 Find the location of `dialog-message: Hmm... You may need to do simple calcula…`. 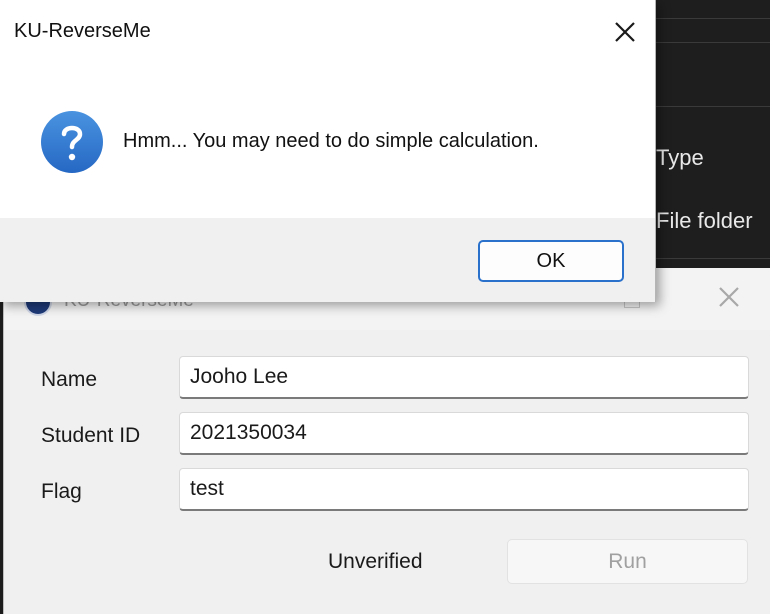

dialog-message: Hmm... You may need to do simple calcula… is located at coordinates (331, 141).